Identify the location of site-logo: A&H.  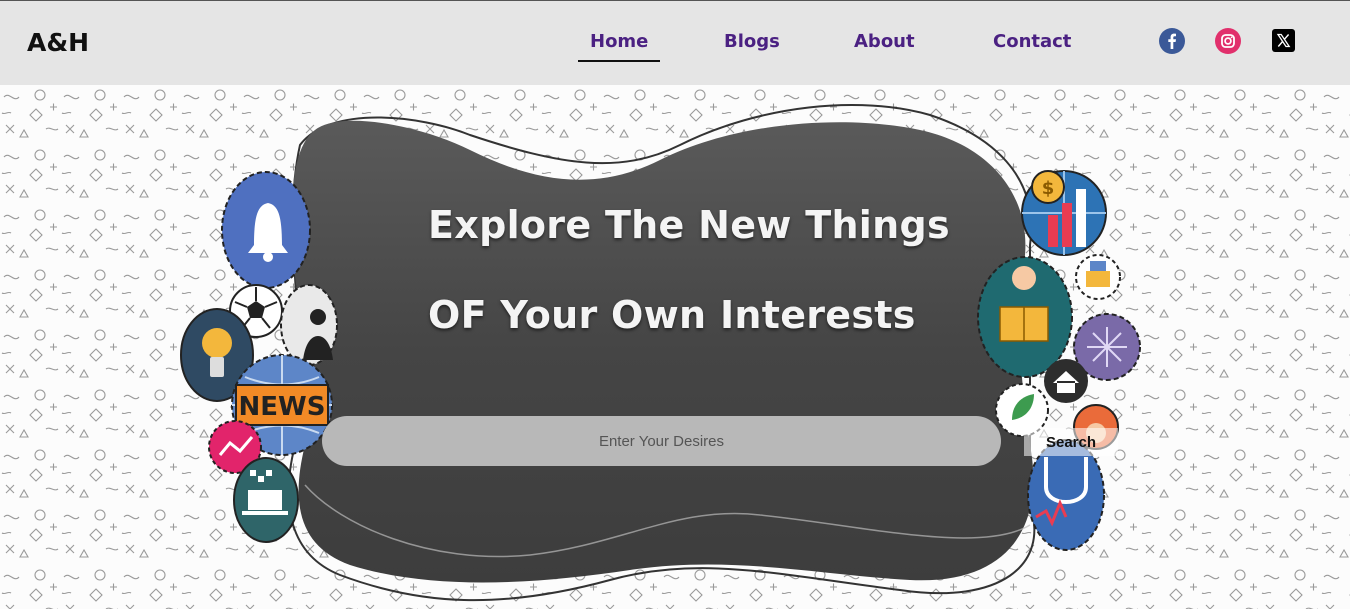
(58, 42).